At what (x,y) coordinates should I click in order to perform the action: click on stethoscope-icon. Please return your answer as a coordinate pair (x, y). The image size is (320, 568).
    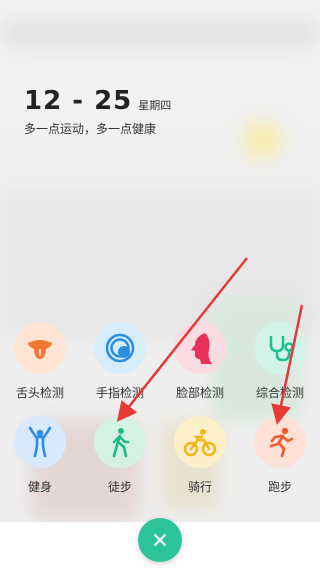
    Looking at the image, I should click on (280, 348).